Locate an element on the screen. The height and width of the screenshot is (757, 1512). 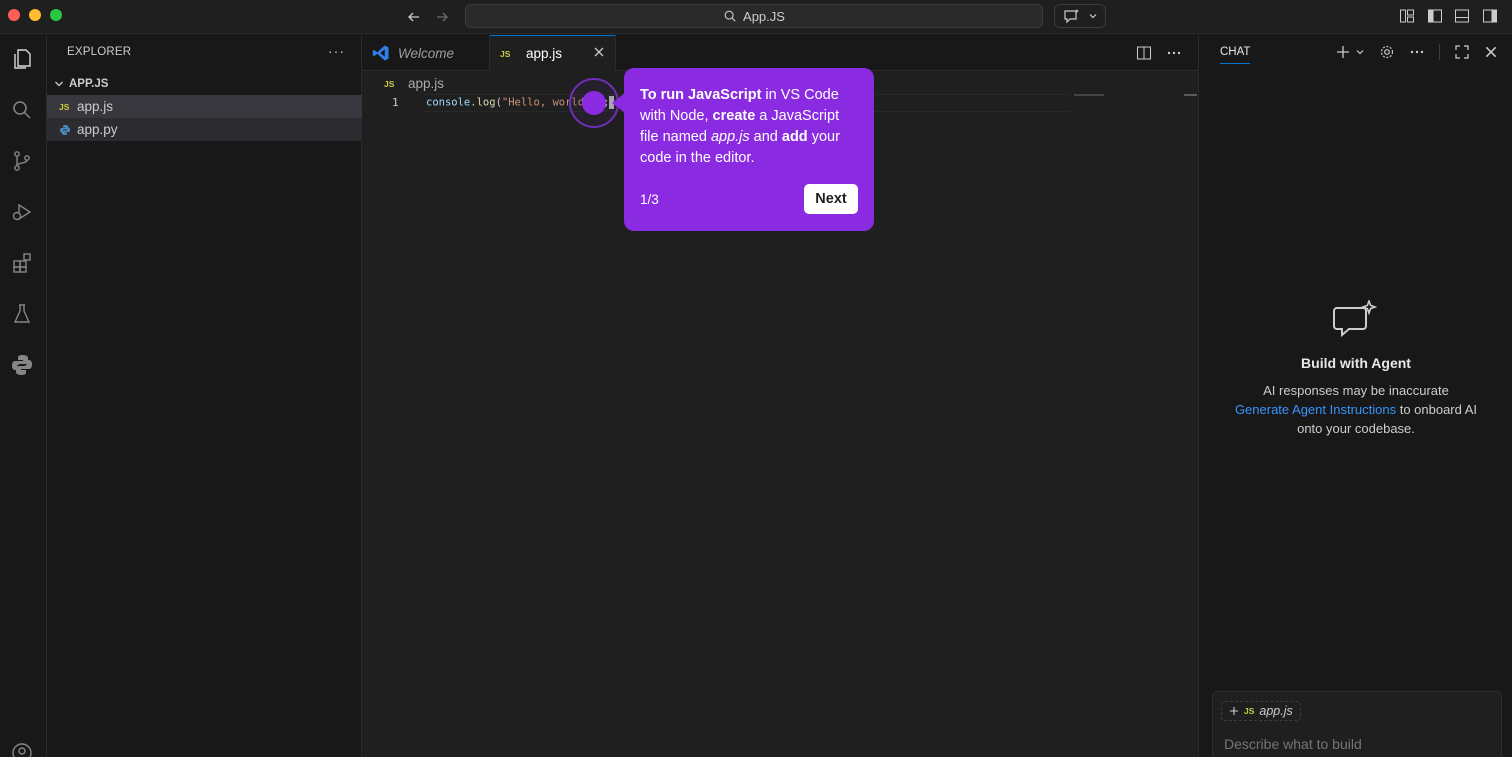
toggle-panel-icon is located at coordinates (1462, 16).